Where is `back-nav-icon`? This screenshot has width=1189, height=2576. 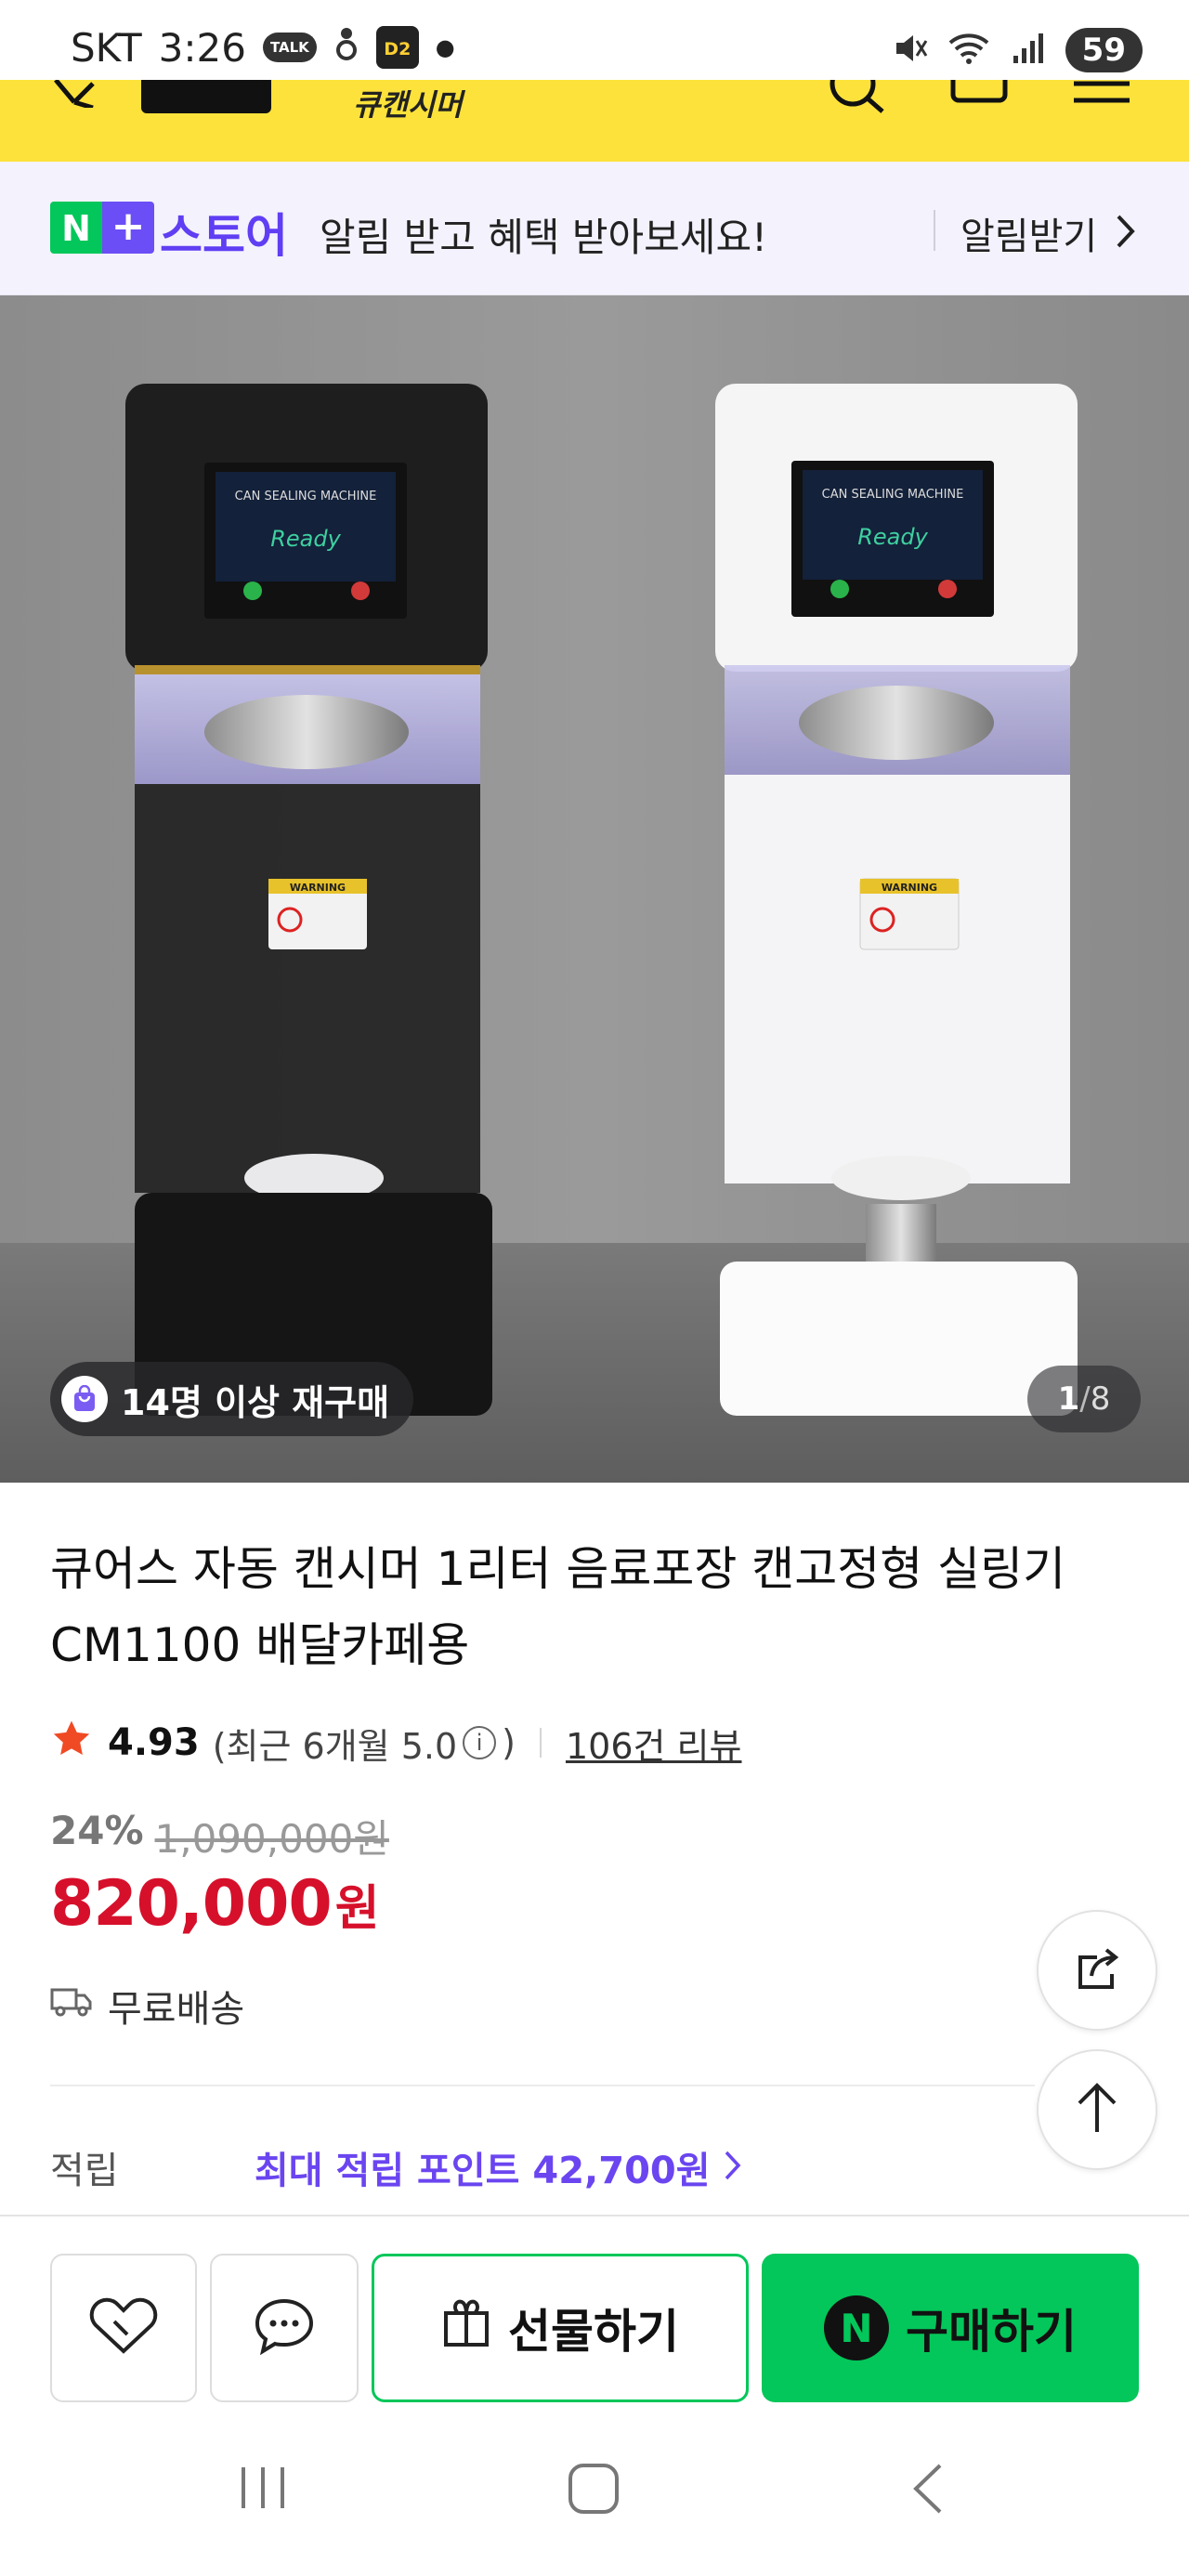
back-nav-icon is located at coordinates (927, 2490).